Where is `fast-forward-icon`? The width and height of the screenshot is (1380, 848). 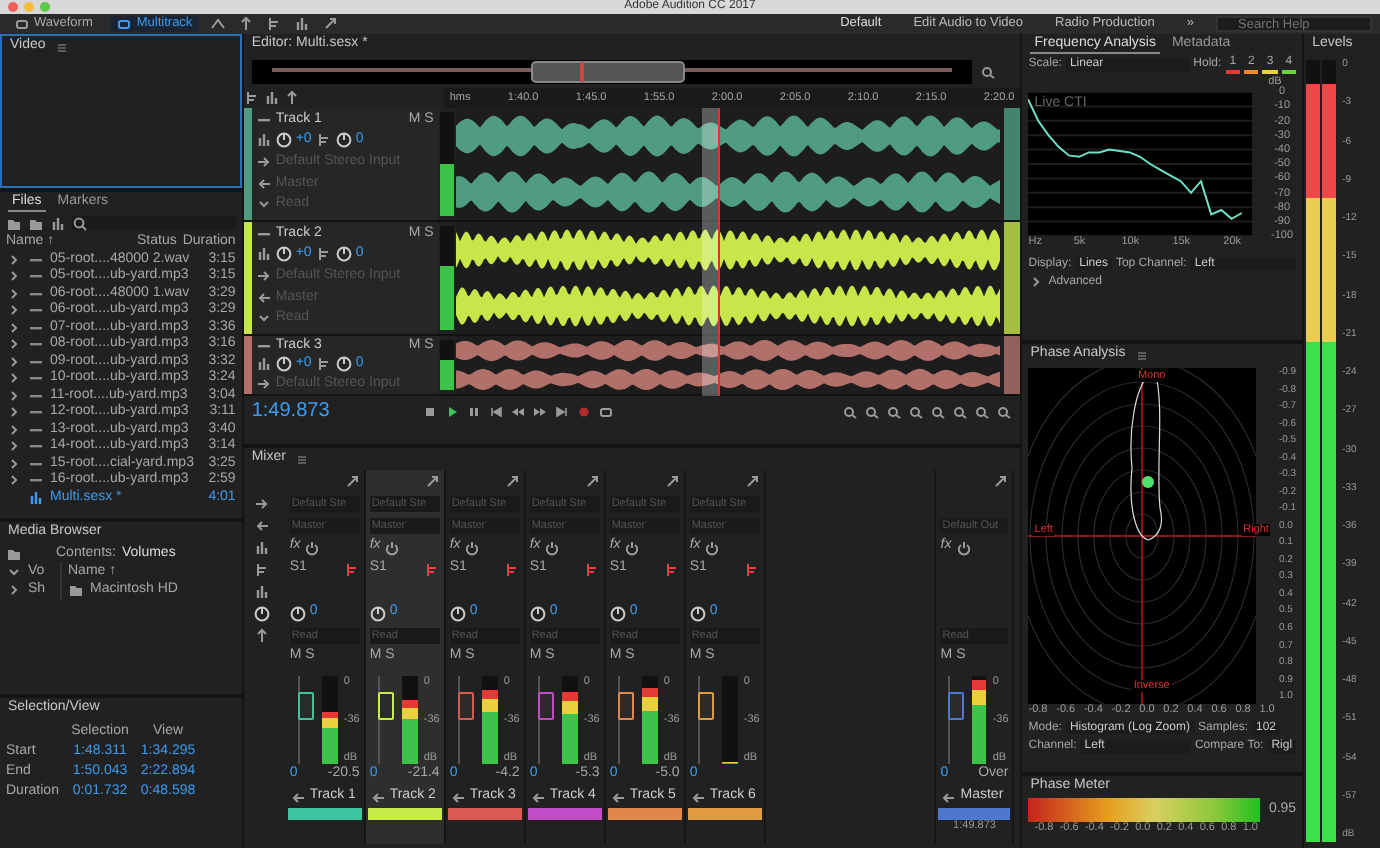 fast-forward-icon is located at coordinates (539, 412).